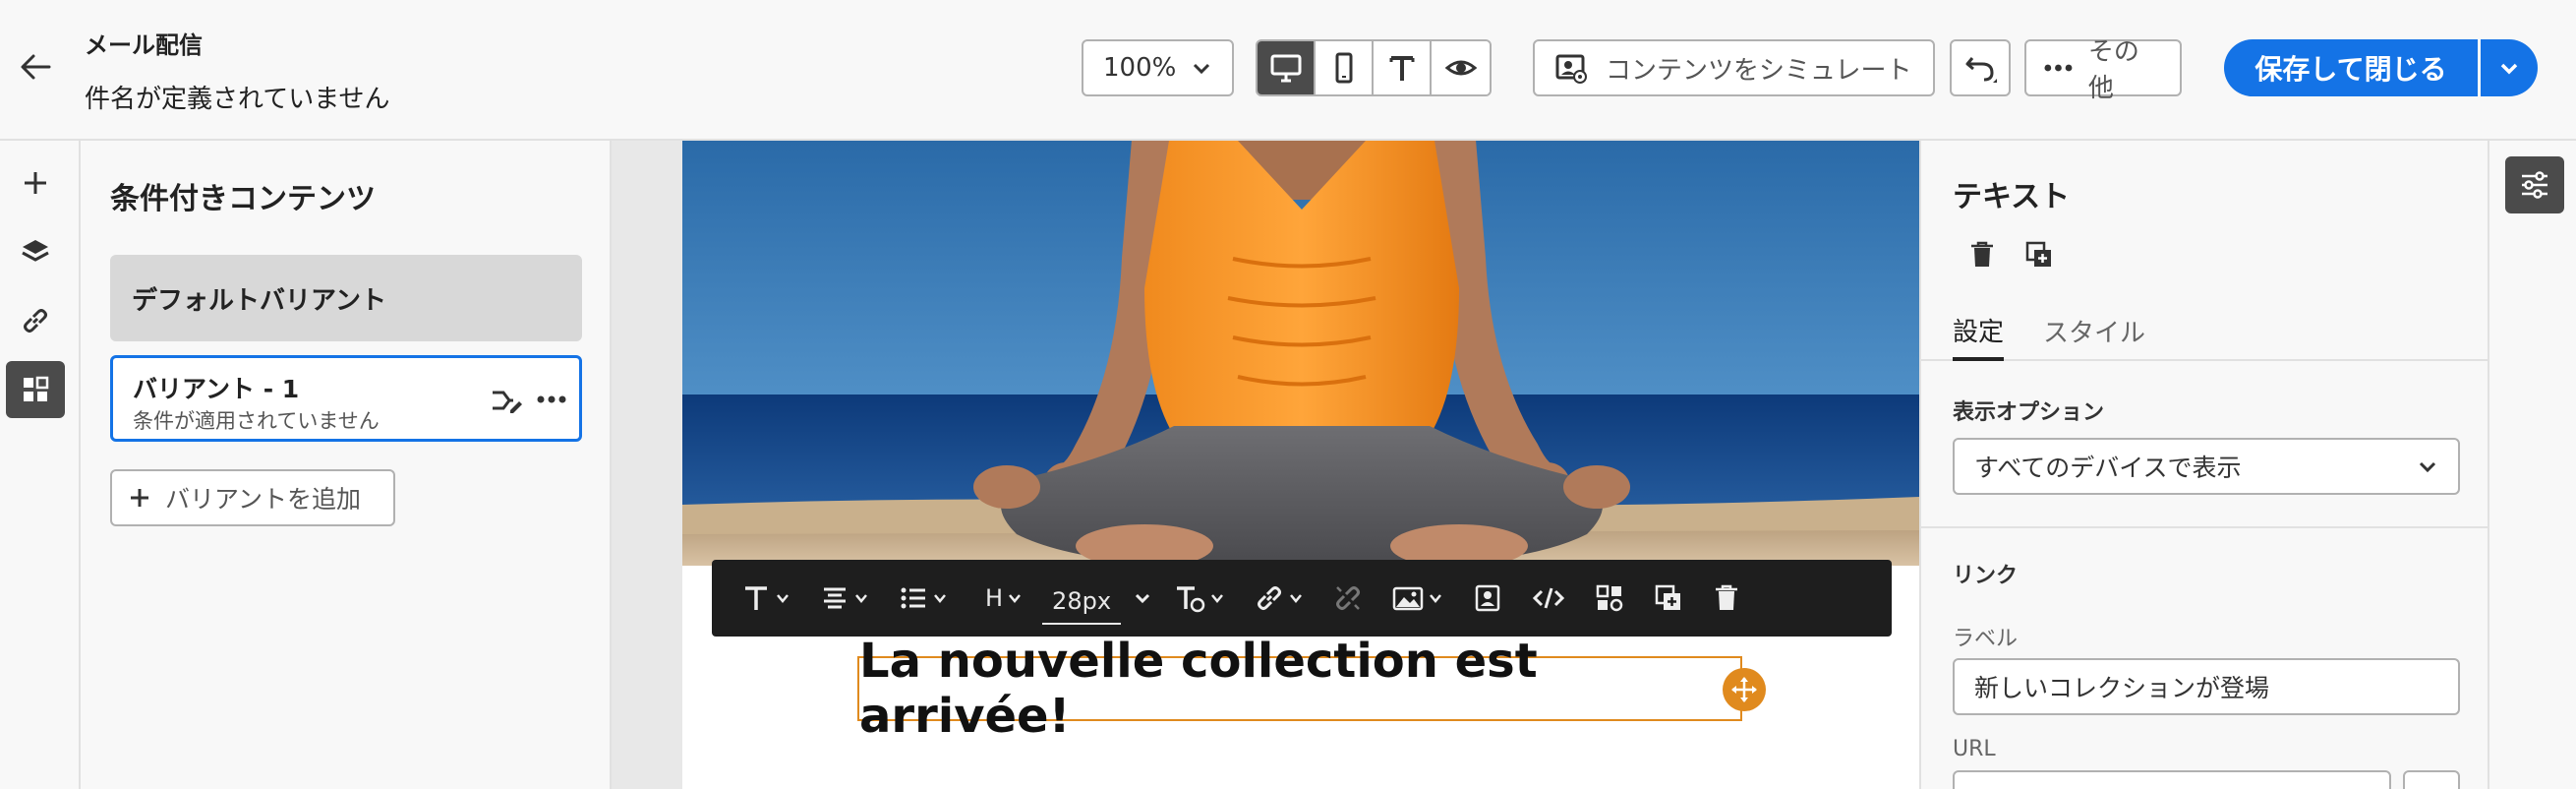 The height and width of the screenshot is (789, 2576). What do you see at coordinates (2094, 330) in the screenshot?
I see `tab-style: スタイル` at bounding box center [2094, 330].